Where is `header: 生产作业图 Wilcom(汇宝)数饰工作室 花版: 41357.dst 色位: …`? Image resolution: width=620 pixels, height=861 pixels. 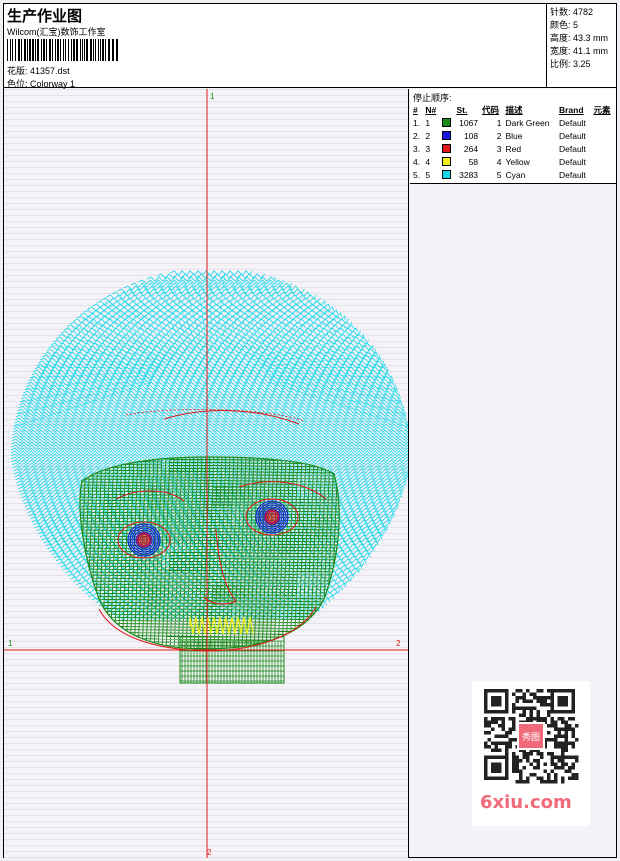
header: 生产作业图 Wilcom(汇宝)数饰工作室 花版: 41357.dst 色位: … is located at coordinates (310, 46).